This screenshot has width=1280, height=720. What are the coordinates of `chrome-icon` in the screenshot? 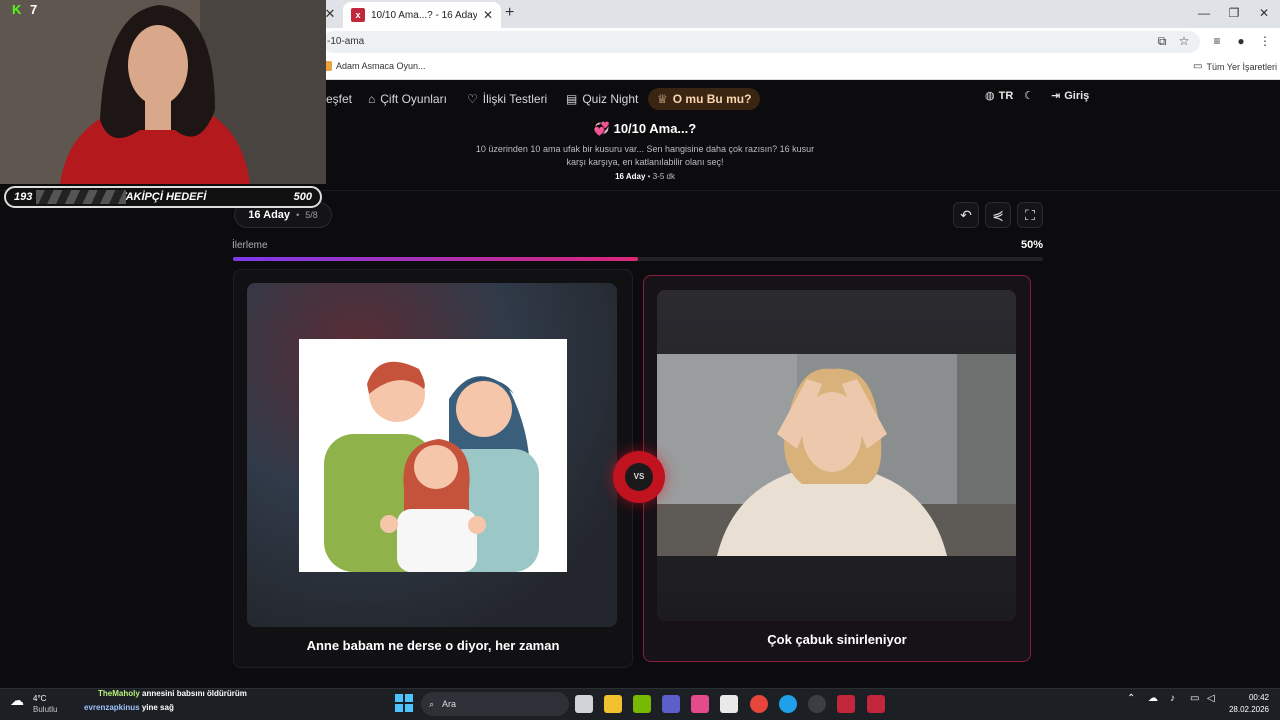 It's located at (759, 704).